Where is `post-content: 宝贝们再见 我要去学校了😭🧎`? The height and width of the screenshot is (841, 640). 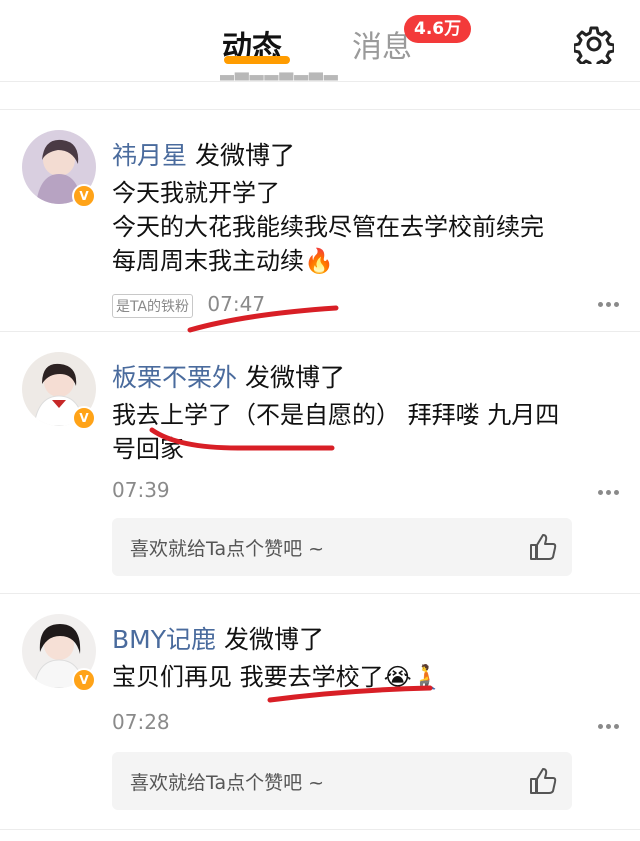 post-content: 宝贝们再见 我要去学校了😭🧎 is located at coordinates (352, 677).